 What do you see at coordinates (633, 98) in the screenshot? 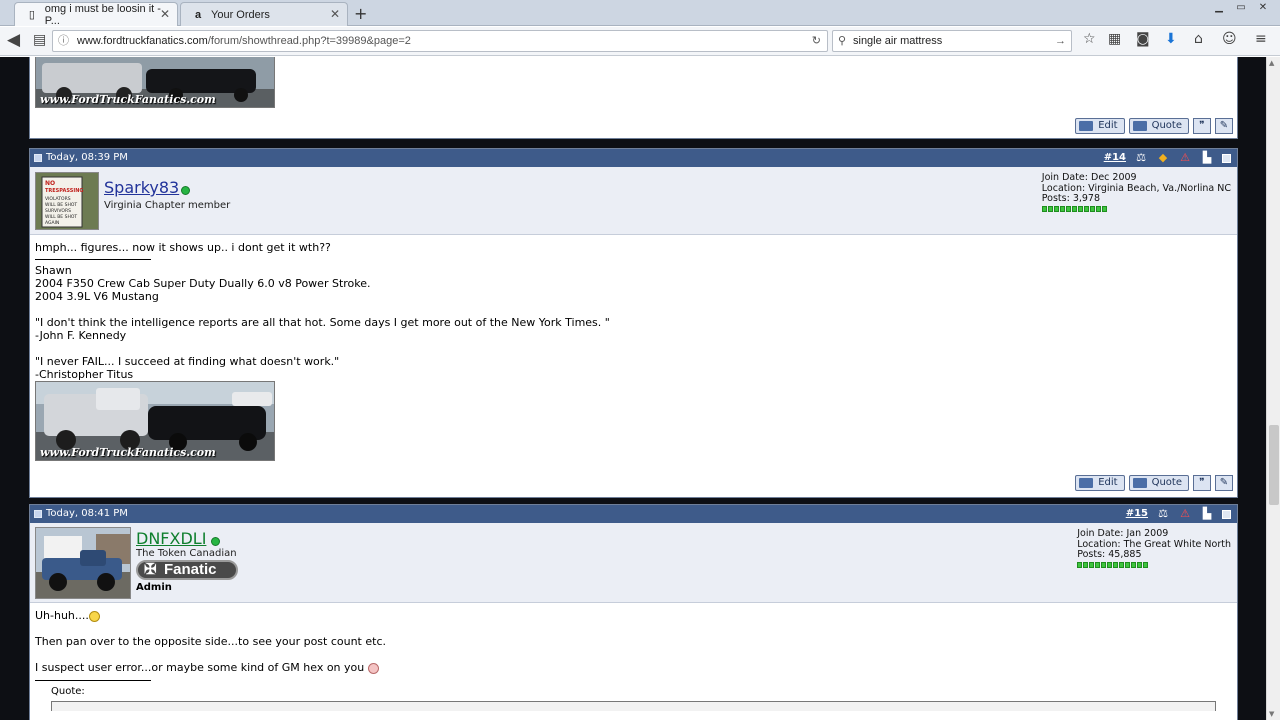
I see `post-13-fragment: www.FordTruckFanatics.com Edit Quote ❞ ✎` at bounding box center [633, 98].